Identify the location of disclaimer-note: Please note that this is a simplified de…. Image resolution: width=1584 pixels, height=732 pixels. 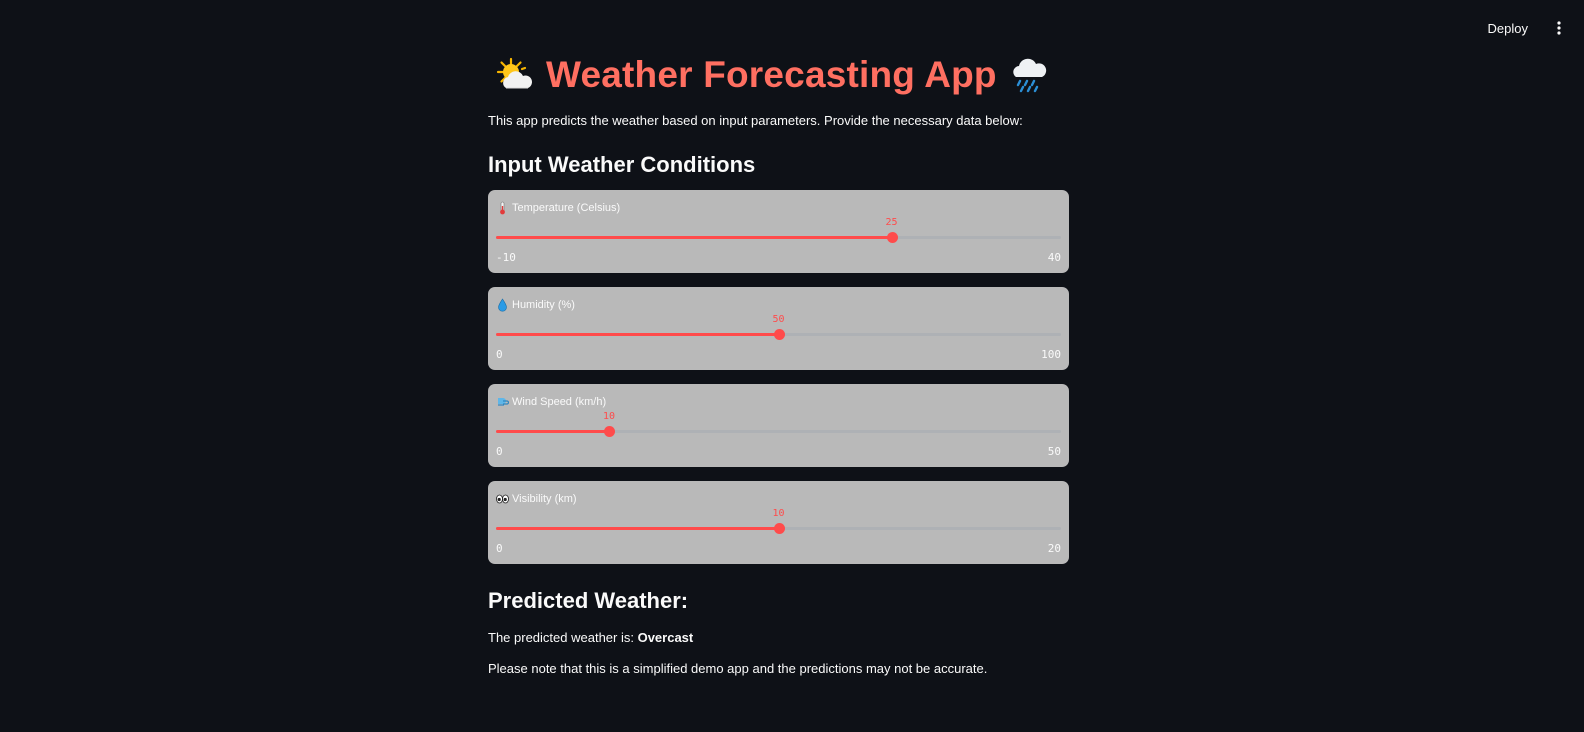
(738, 668).